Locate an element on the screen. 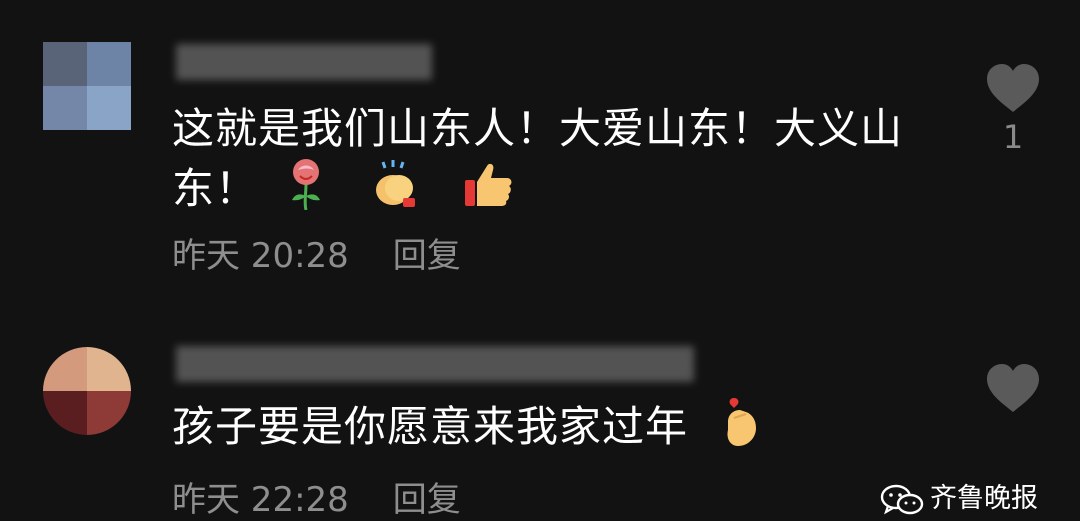 The width and height of the screenshot is (1080, 521). watermark-label: 齐鲁晚报 is located at coordinates (984, 498).